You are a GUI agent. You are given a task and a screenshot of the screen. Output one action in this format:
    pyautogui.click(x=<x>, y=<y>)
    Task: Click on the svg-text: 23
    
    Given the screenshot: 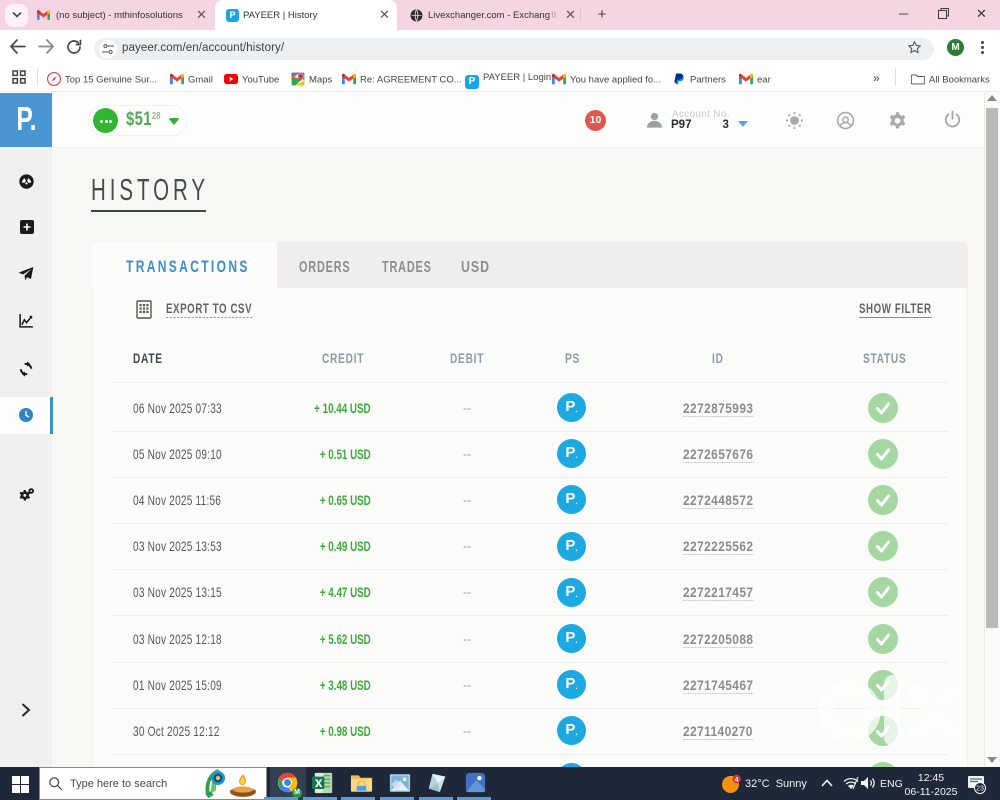 What is the action you would take?
    pyautogui.click(x=980, y=788)
    